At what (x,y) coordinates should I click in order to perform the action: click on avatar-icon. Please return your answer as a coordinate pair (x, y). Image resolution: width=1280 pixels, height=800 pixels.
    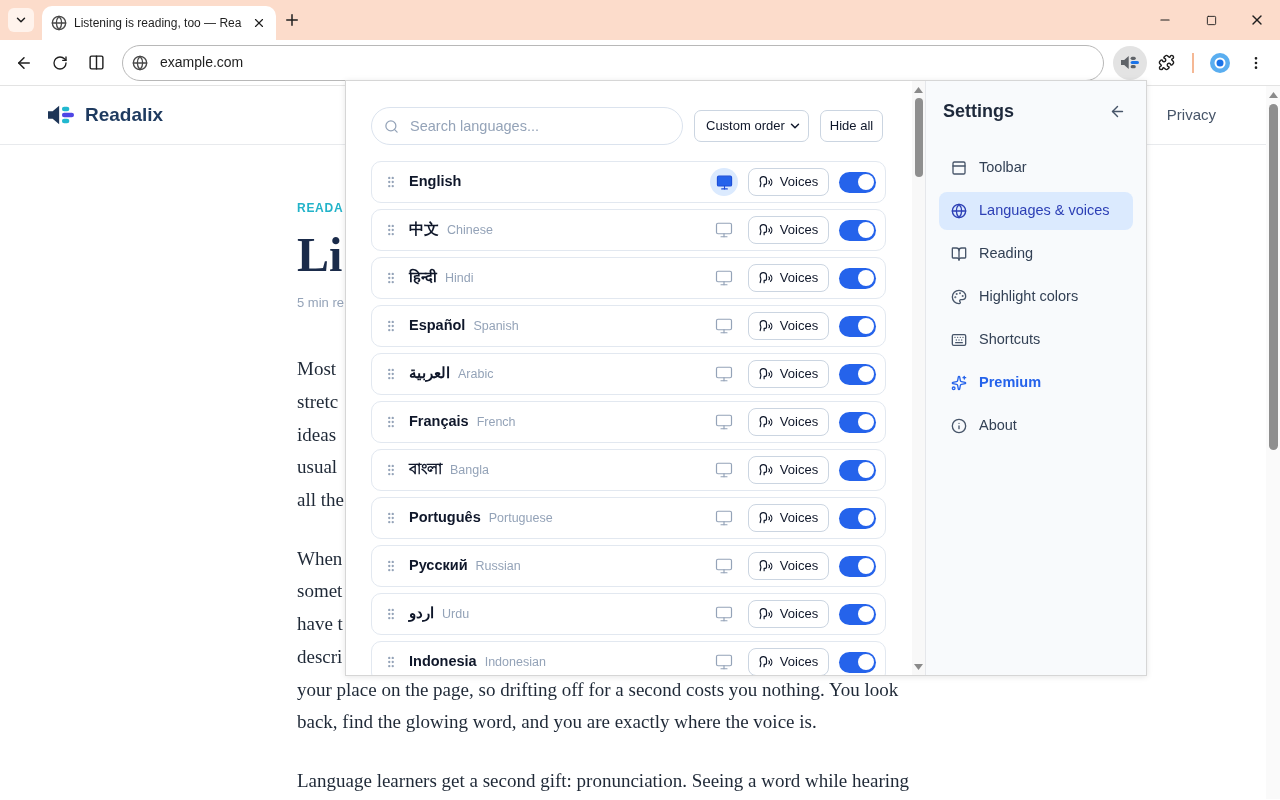
    Looking at the image, I should click on (1220, 62).